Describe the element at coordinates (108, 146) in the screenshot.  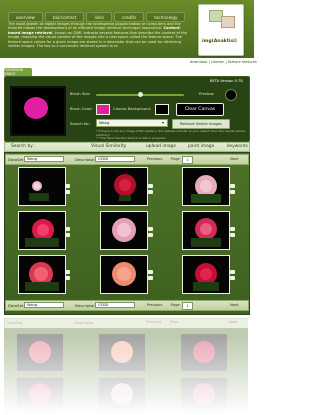
I see `tab-visual-similarity: Visual Similarity` at that location.